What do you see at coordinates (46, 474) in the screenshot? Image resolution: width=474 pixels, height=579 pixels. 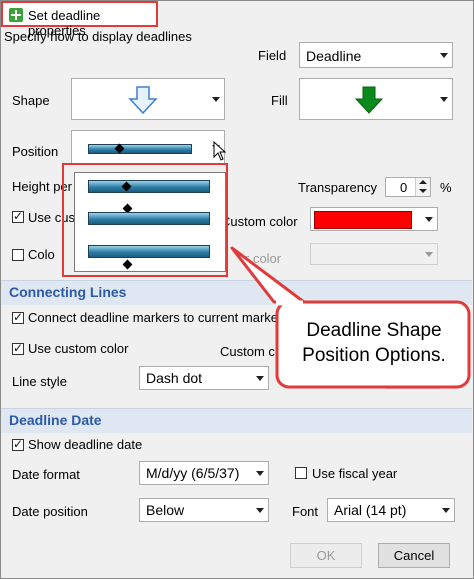 I see `date-format-label: Date format` at bounding box center [46, 474].